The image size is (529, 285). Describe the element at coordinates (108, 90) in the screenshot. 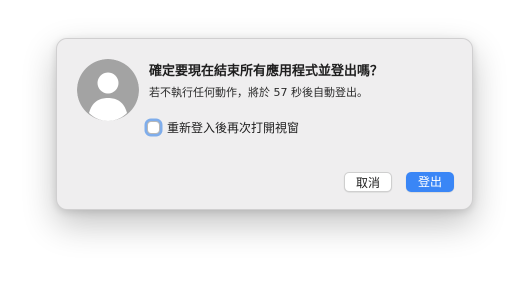

I see `user-avatar-icon` at that location.